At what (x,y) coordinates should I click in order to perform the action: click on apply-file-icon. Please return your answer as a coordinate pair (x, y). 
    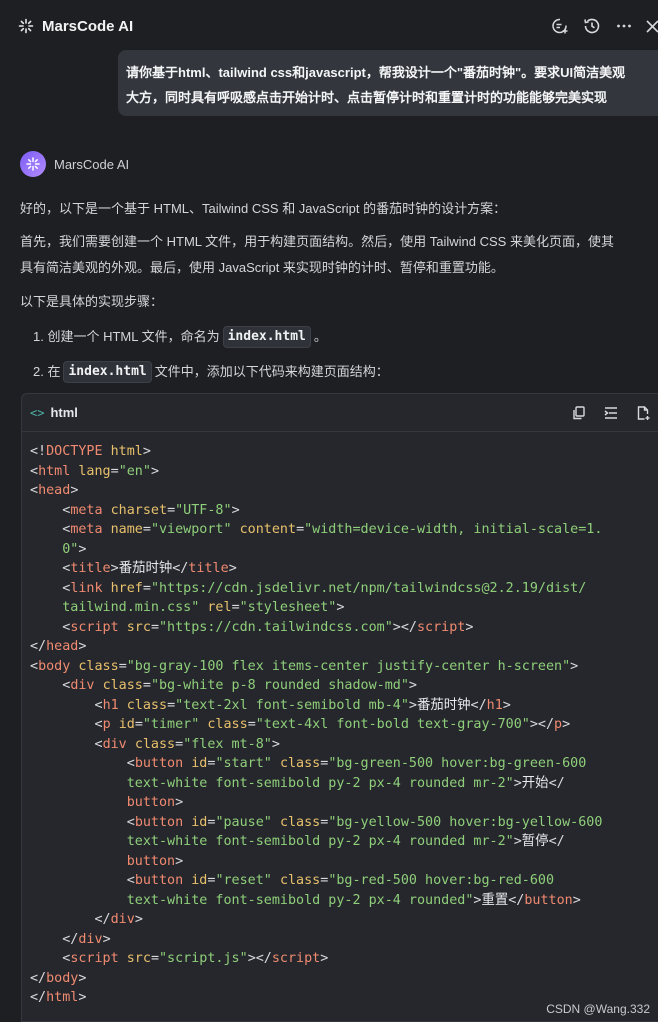
    Looking at the image, I should click on (643, 413).